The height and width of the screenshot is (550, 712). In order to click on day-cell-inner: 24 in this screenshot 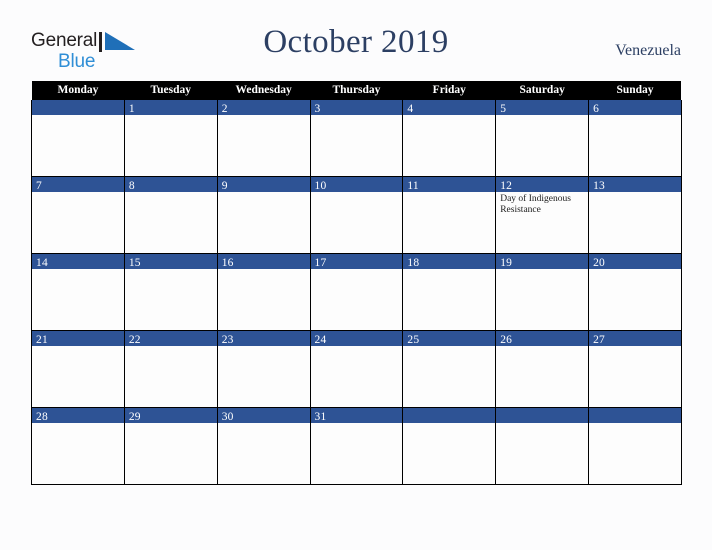, I will do `click(356, 369)`.